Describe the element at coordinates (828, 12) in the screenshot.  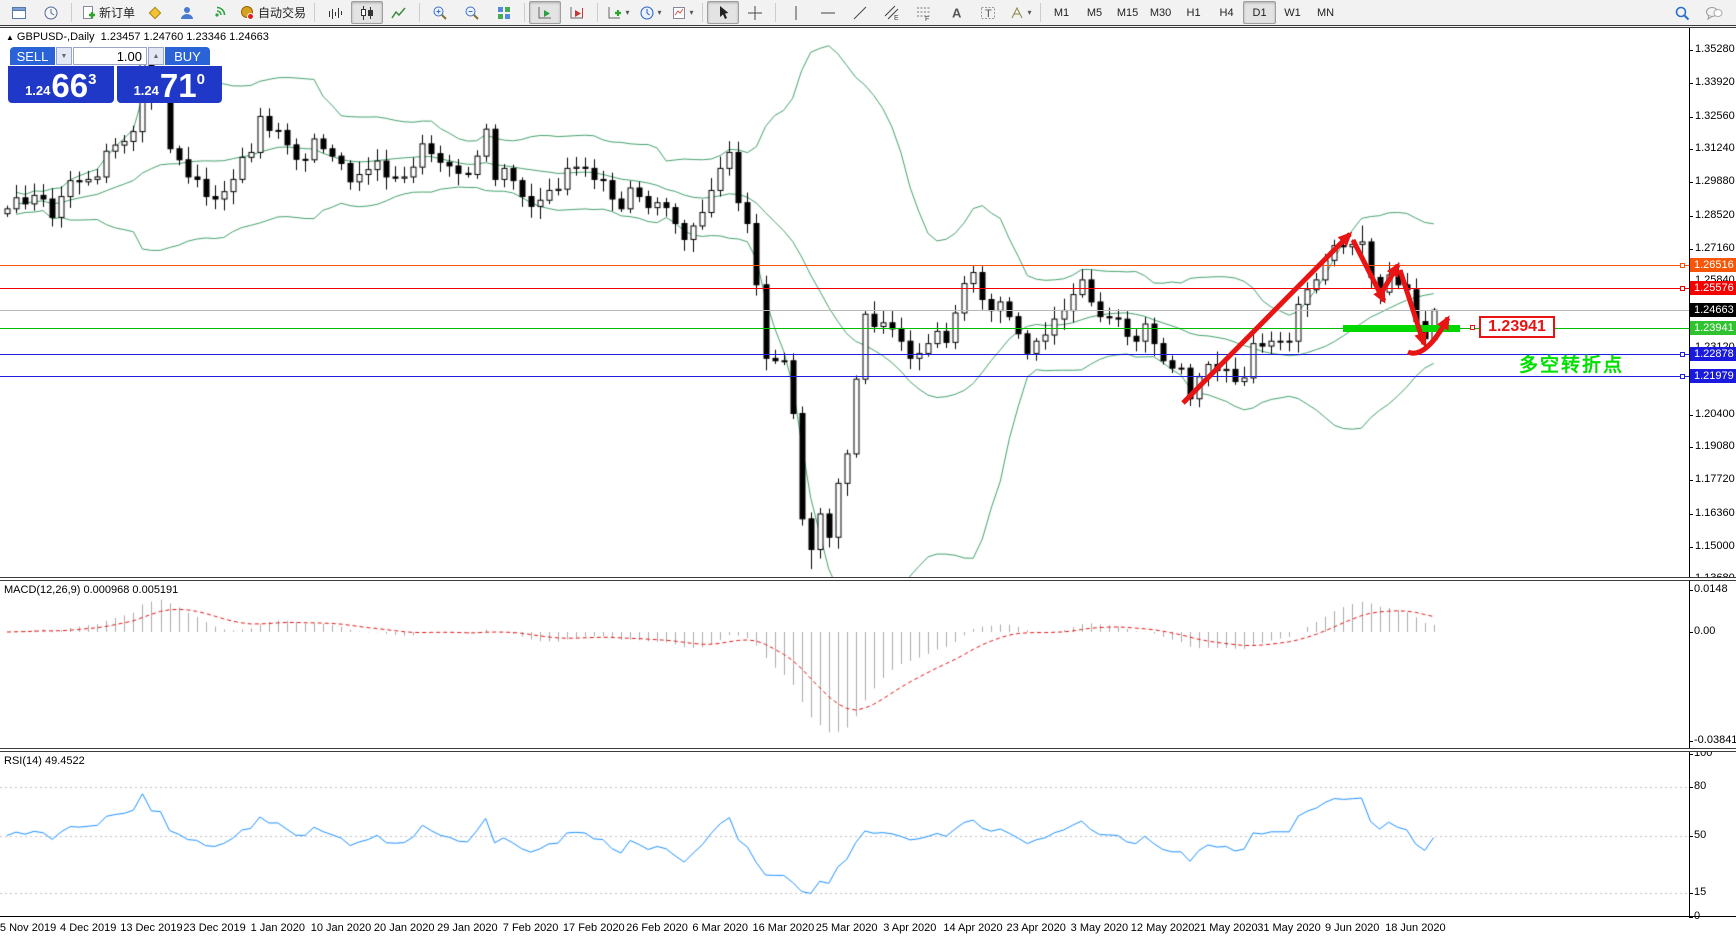
I see `horizontal-line-button` at that location.